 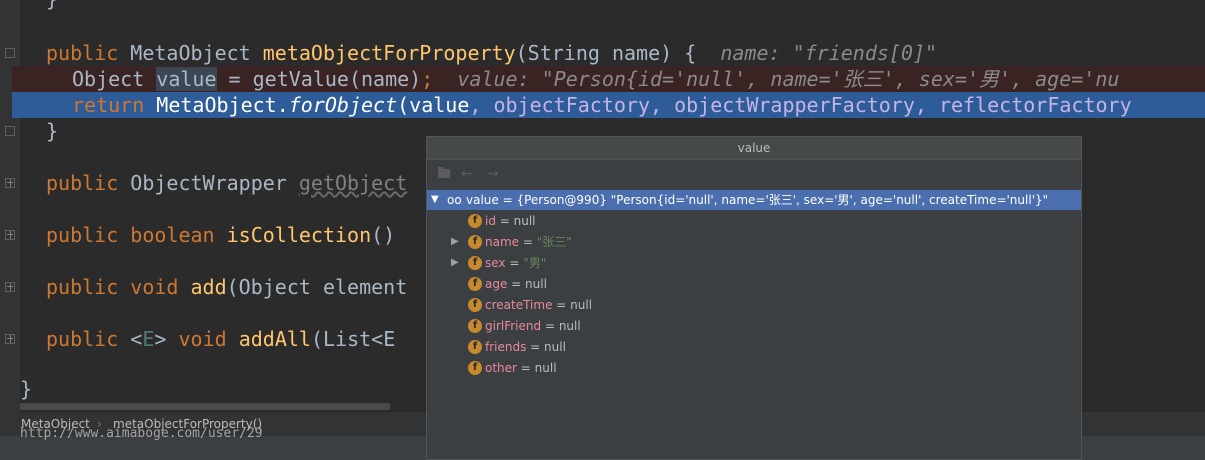 I want to click on field-text: sex = "男", so click(x=515, y=263).